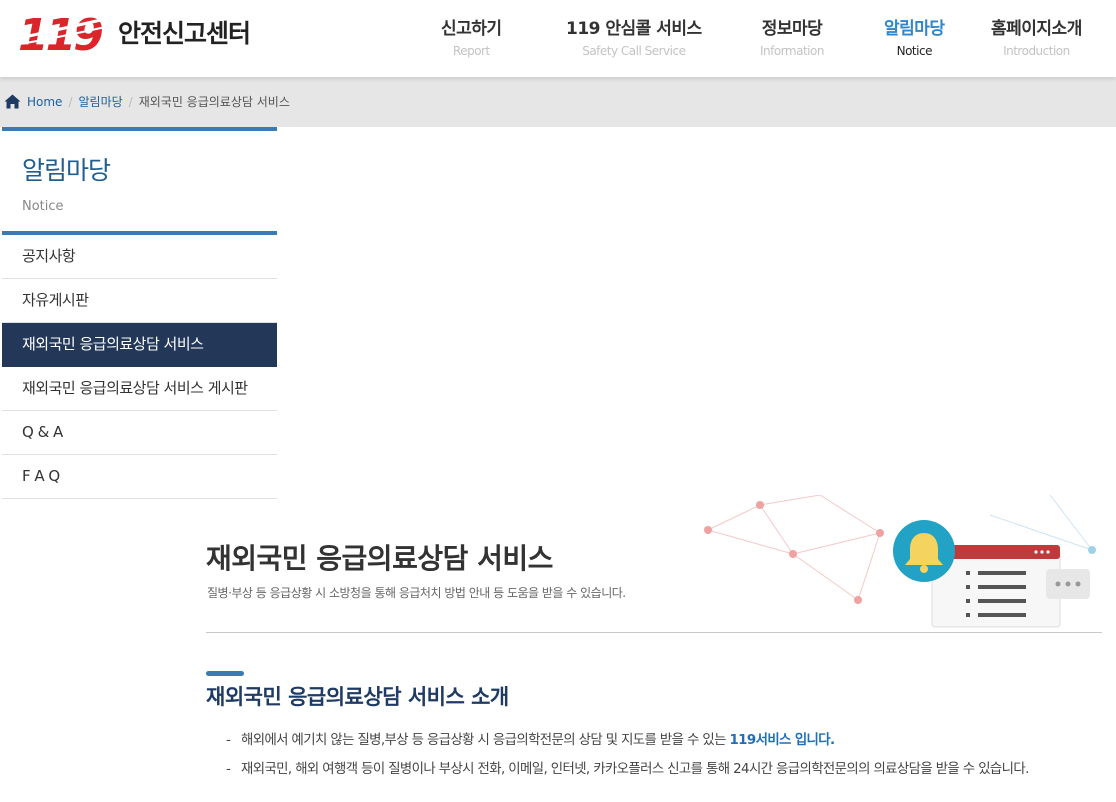  What do you see at coordinates (357, 697) in the screenshot?
I see `section-title: 재외국민 응급의료상담 서비스 소개` at bounding box center [357, 697].